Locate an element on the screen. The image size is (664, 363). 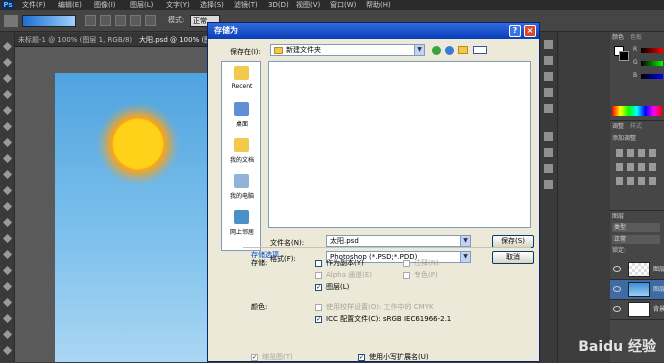
dodge-tool-icon is located at coordinates (7, 254).